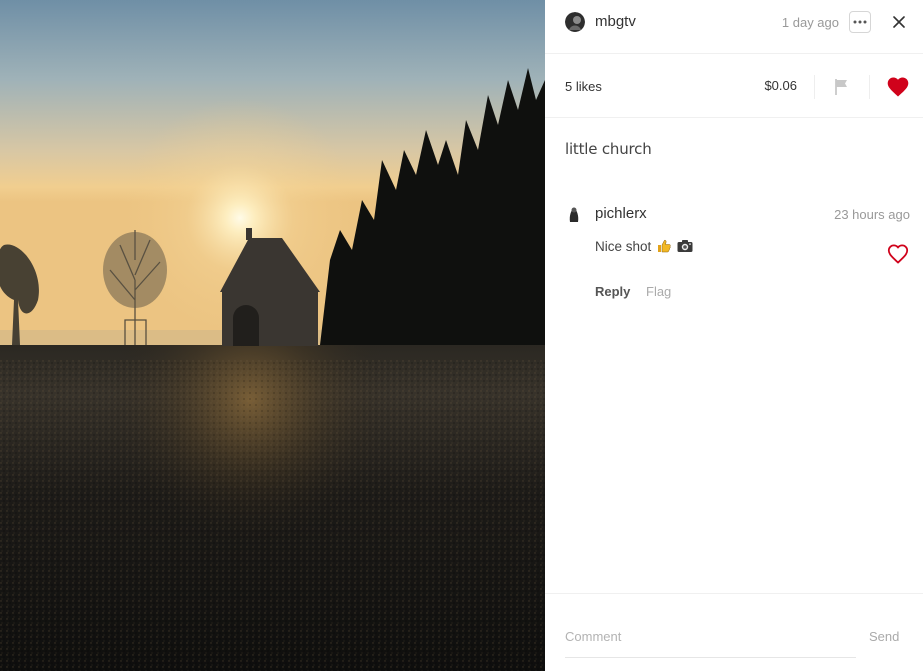 This screenshot has width=923, height=671. What do you see at coordinates (621, 213) in the screenshot?
I see `commenter-username: pichlerx` at bounding box center [621, 213].